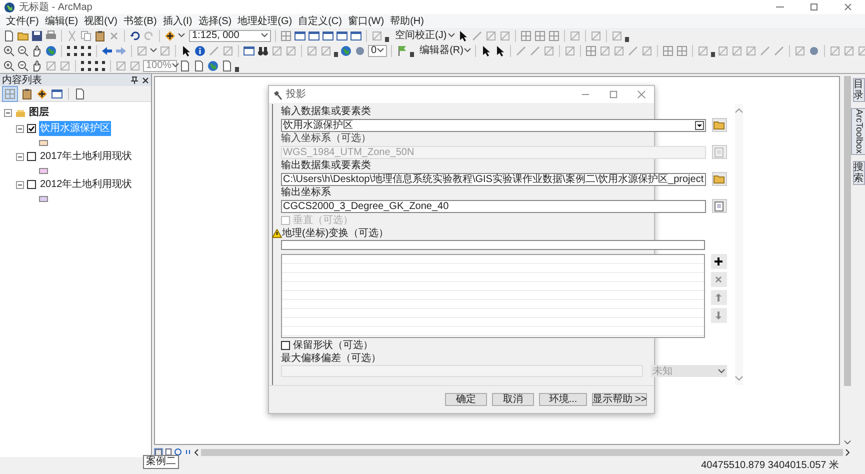  Describe the element at coordinates (134, 80) in the screenshot. I see `pin-icon` at that location.